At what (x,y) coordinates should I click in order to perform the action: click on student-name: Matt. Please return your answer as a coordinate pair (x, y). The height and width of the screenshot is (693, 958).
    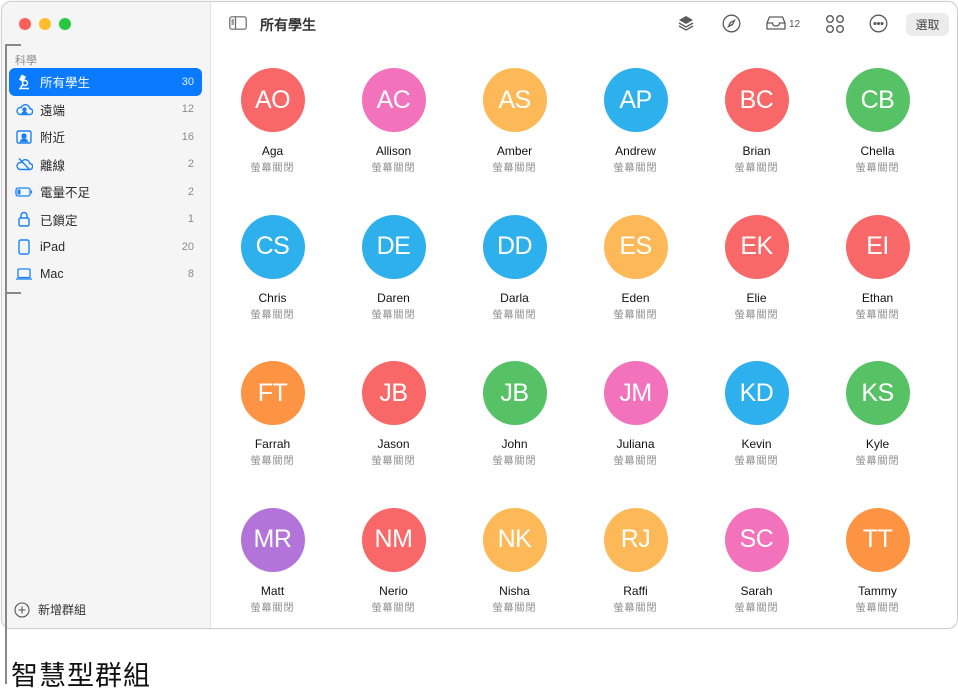
    Looking at the image, I should click on (272, 590).